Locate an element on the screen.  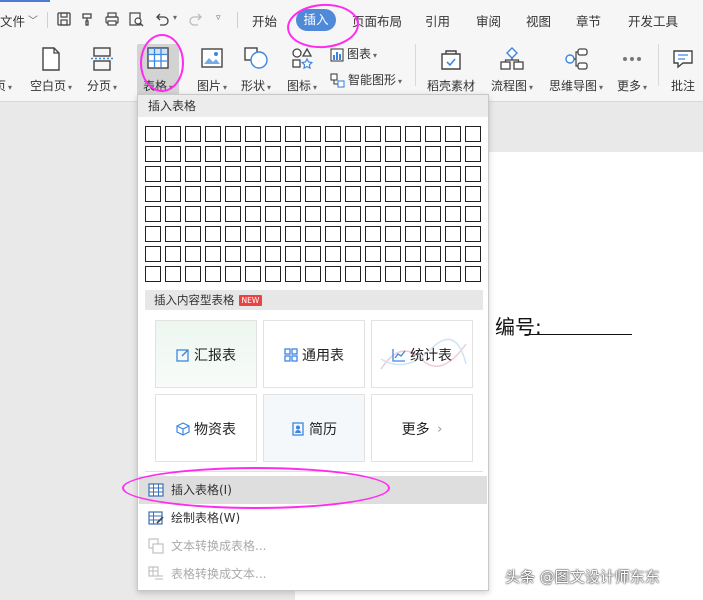
more-button: 更多 ▾ is located at coordinates (632, 71).